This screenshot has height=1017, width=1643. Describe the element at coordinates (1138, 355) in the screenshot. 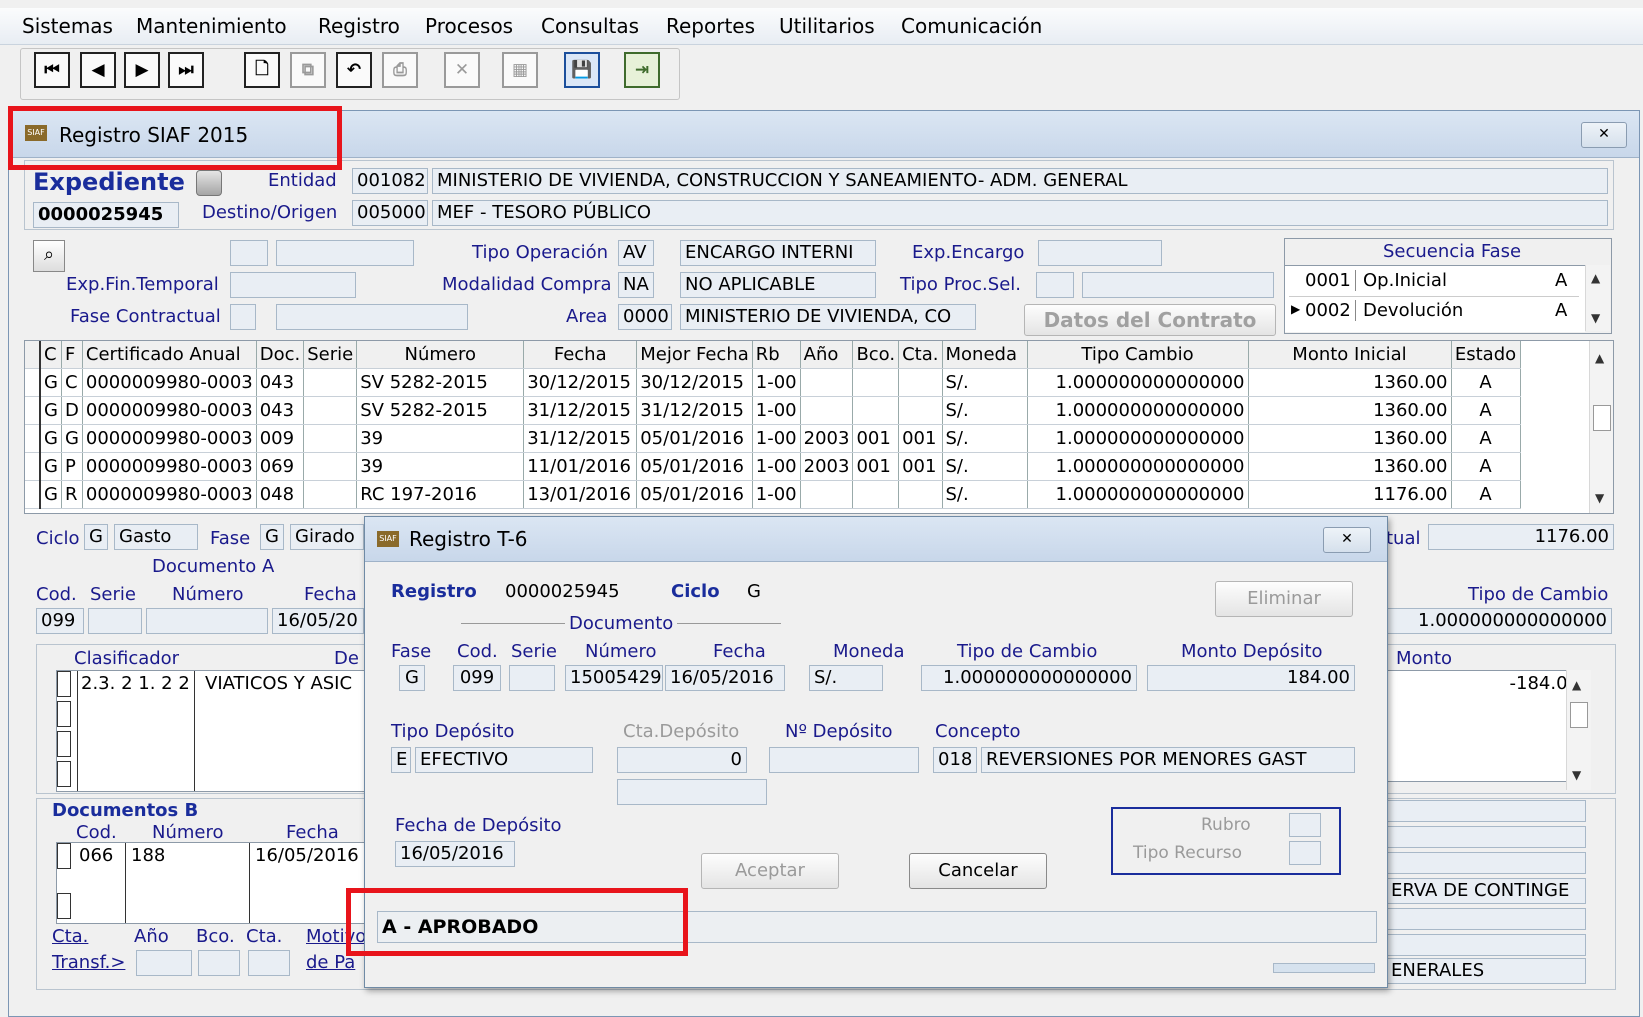

I see `col-tipo-cambio: Tipo Cambio` at that location.